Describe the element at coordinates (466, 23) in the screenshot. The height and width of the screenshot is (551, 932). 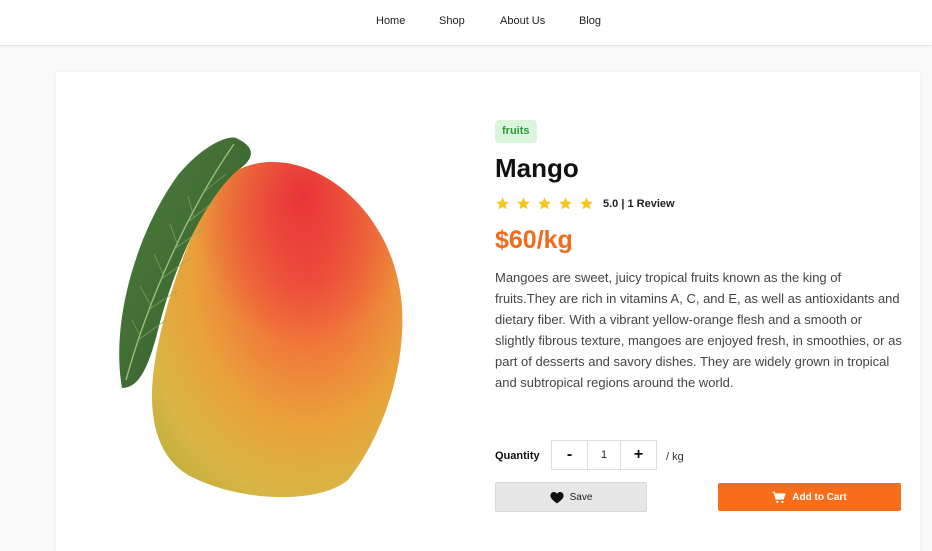
I see `top-navbar: Home Shop About Us Blog` at that location.